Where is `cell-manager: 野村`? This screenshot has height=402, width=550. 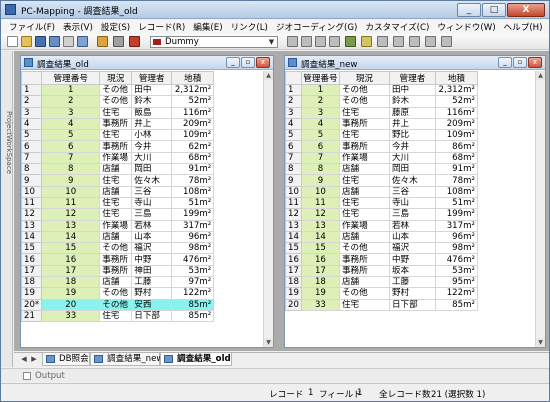
cell-manager: 野村 is located at coordinates (412, 293).